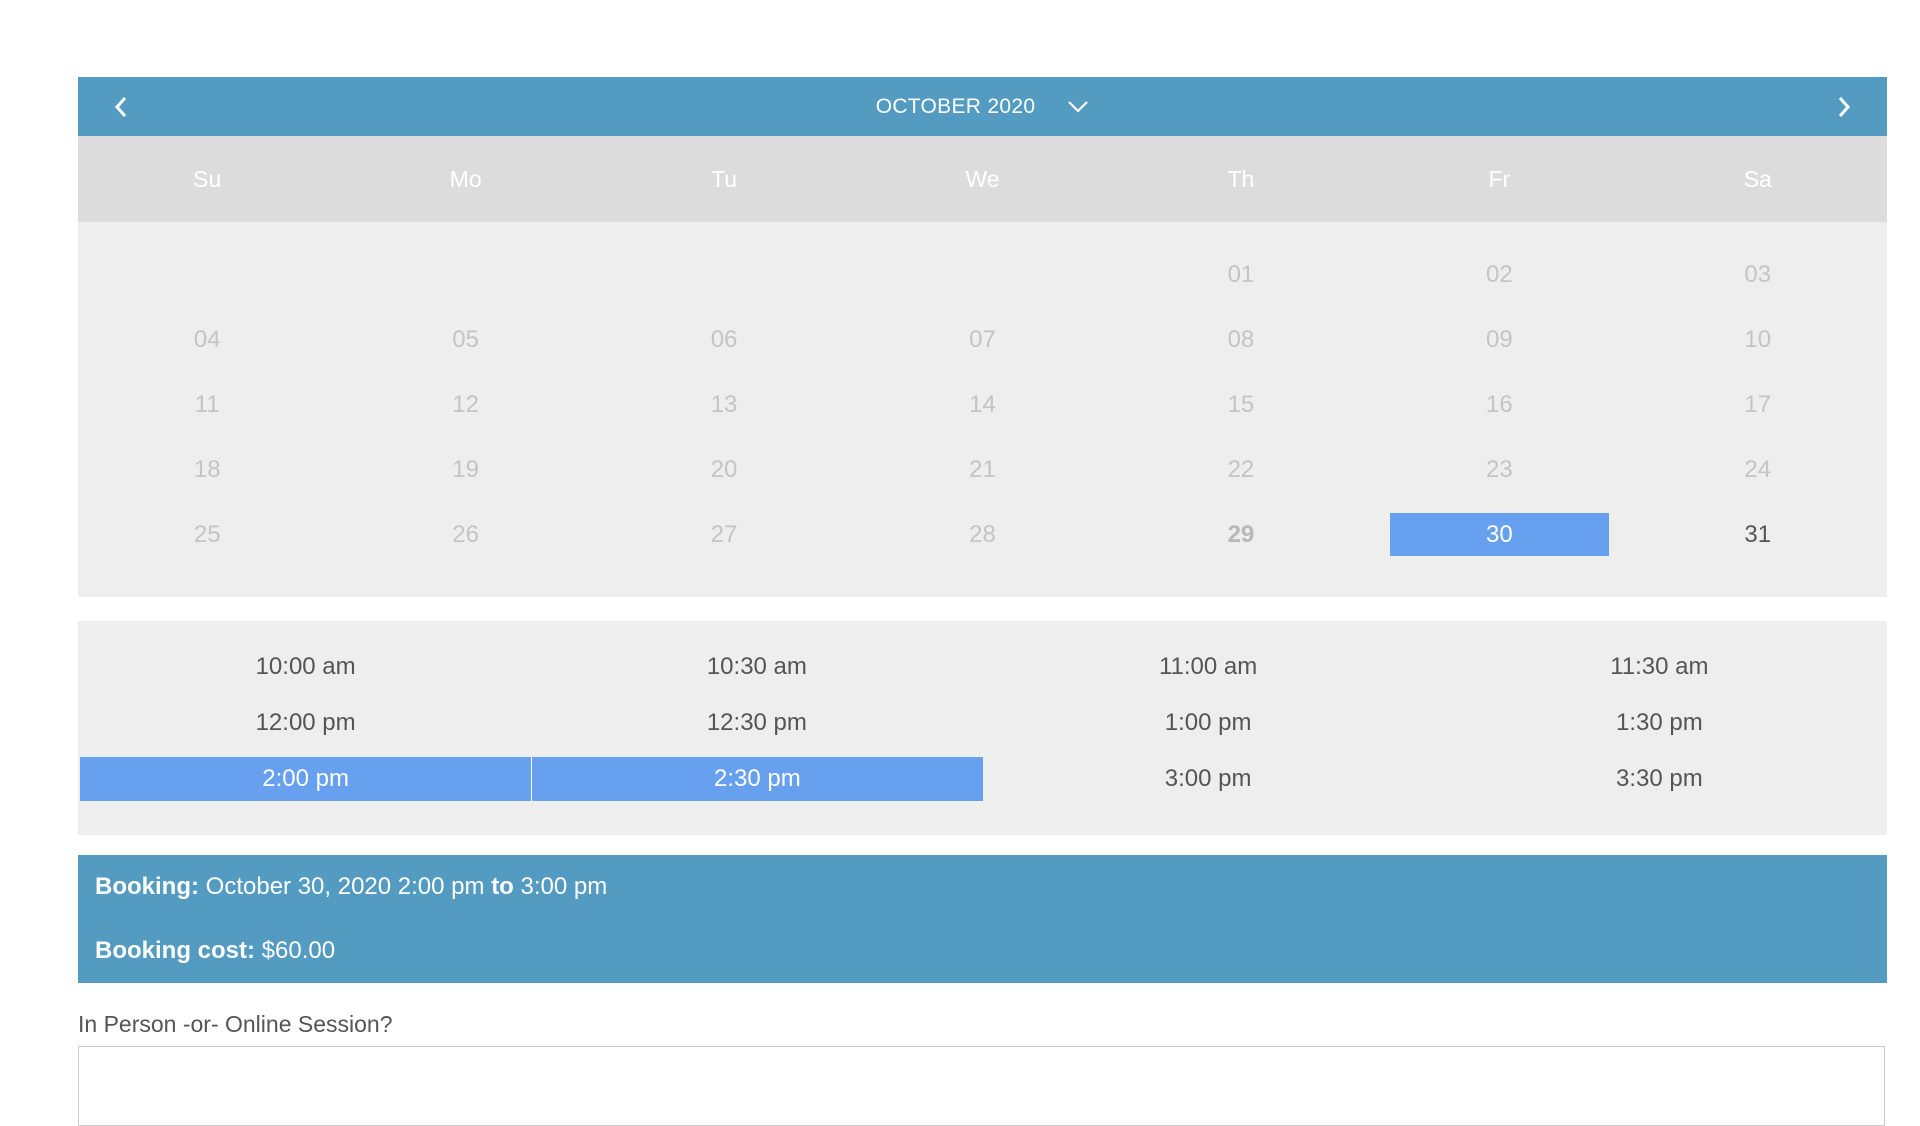 The width and height of the screenshot is (1920, 1126). I want to click on calendar-day: 07, so click(982, 339).